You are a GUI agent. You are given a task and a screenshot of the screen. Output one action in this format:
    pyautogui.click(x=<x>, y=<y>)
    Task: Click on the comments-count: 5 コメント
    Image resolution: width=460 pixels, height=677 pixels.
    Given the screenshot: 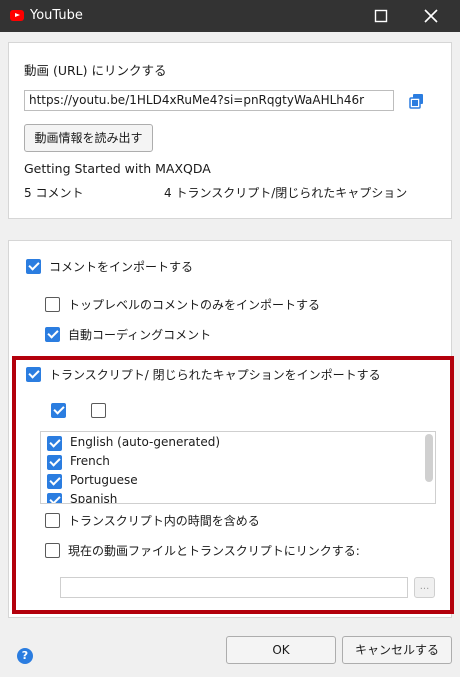 What is the action you would take?
    pyautogui.click(x=54, y=193)
    